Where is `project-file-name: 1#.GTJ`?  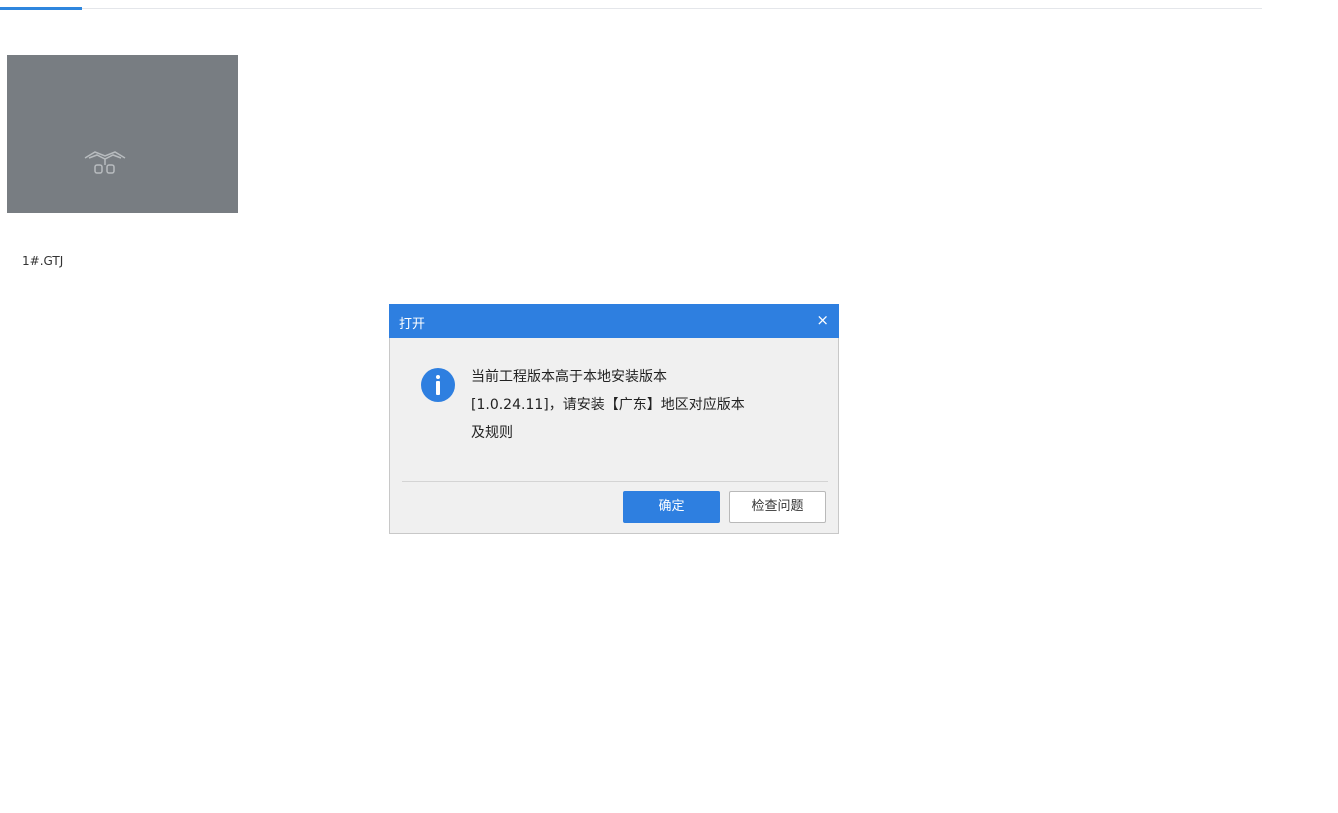
project-file-name: 1#.GTJ is located at coordinates (42, 261).